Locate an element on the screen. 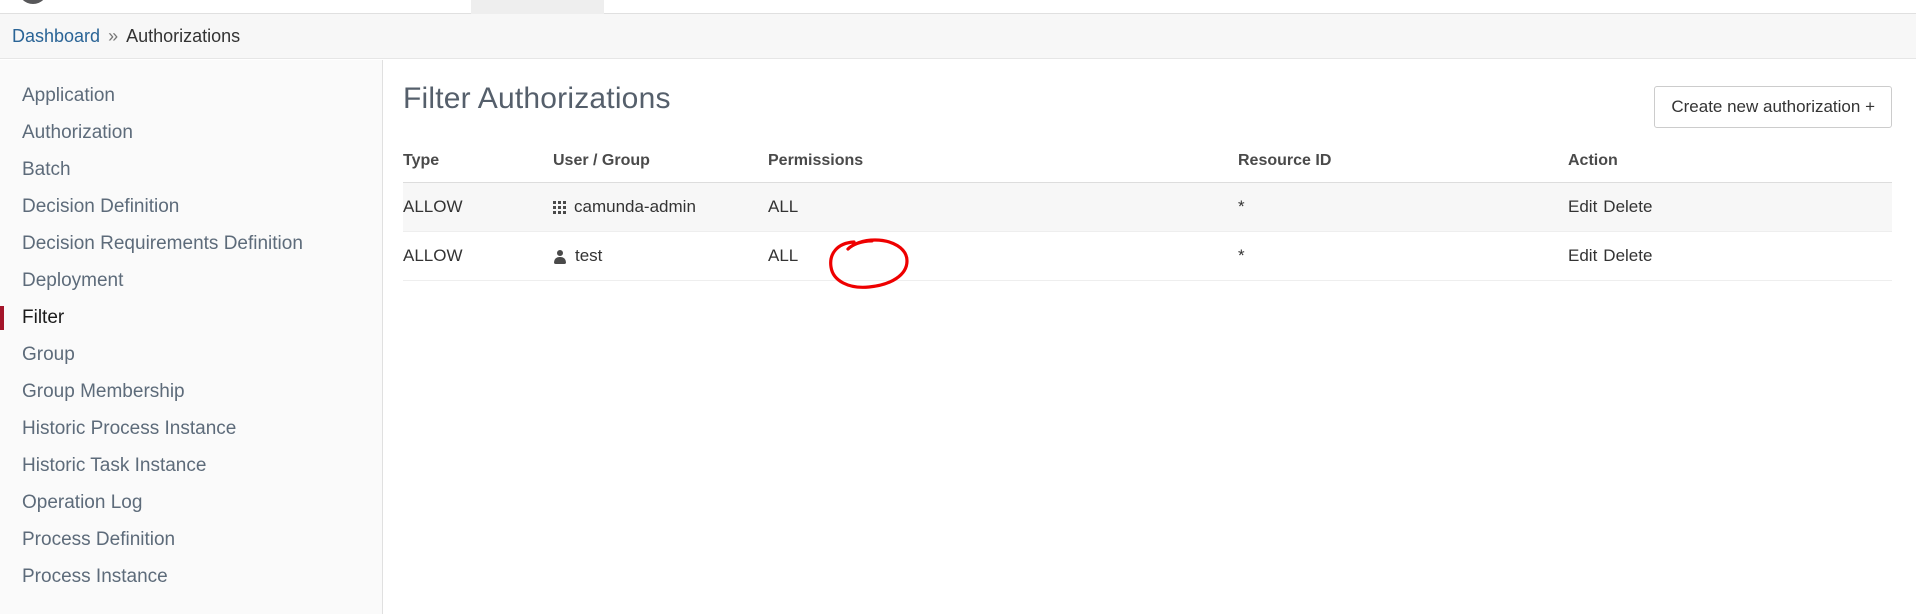 The width and height of the screenshot is (1916, 614). breadcrumb-dashboard: Dashboard is located at coordinates (56, 36).